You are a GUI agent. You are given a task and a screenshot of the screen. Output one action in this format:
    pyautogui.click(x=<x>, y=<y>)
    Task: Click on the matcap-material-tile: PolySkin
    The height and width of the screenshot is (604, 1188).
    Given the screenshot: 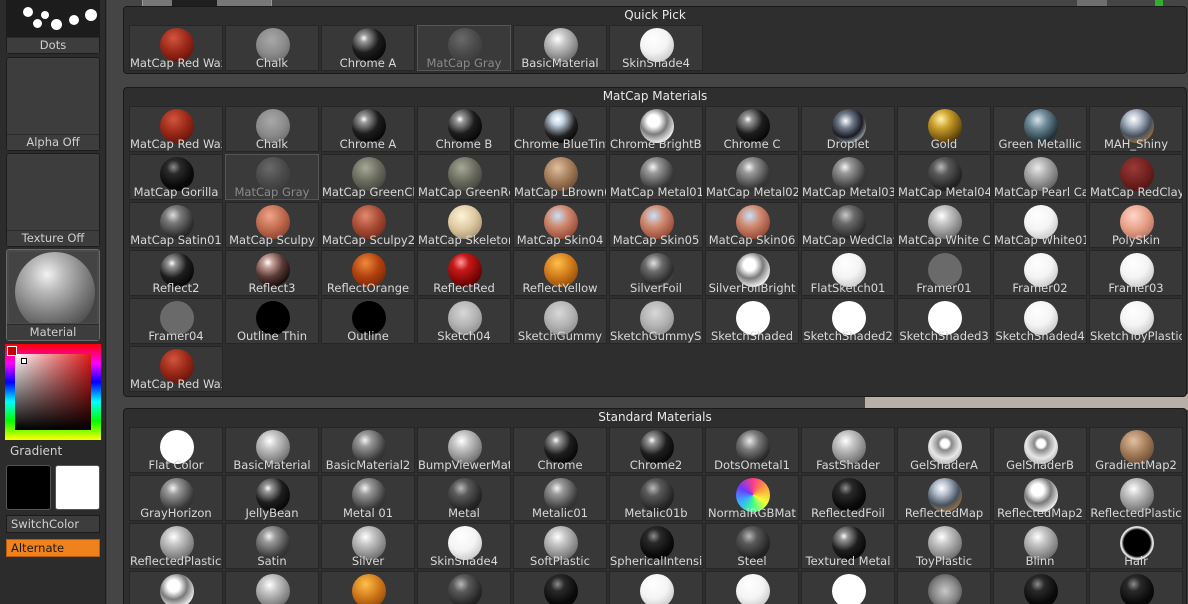 What is the action you would take?
    pyautogui.click(x=1136, y=225)
    